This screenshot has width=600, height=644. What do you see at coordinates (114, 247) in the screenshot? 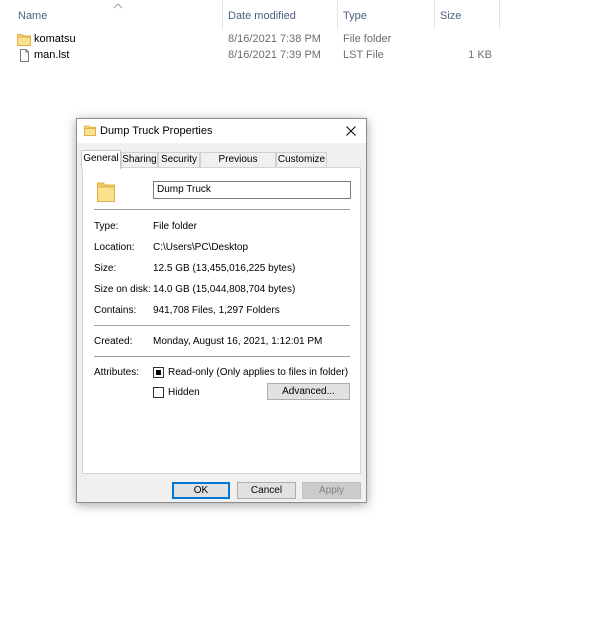
I see `location-label: Location:` at bounding box center [114, 247].